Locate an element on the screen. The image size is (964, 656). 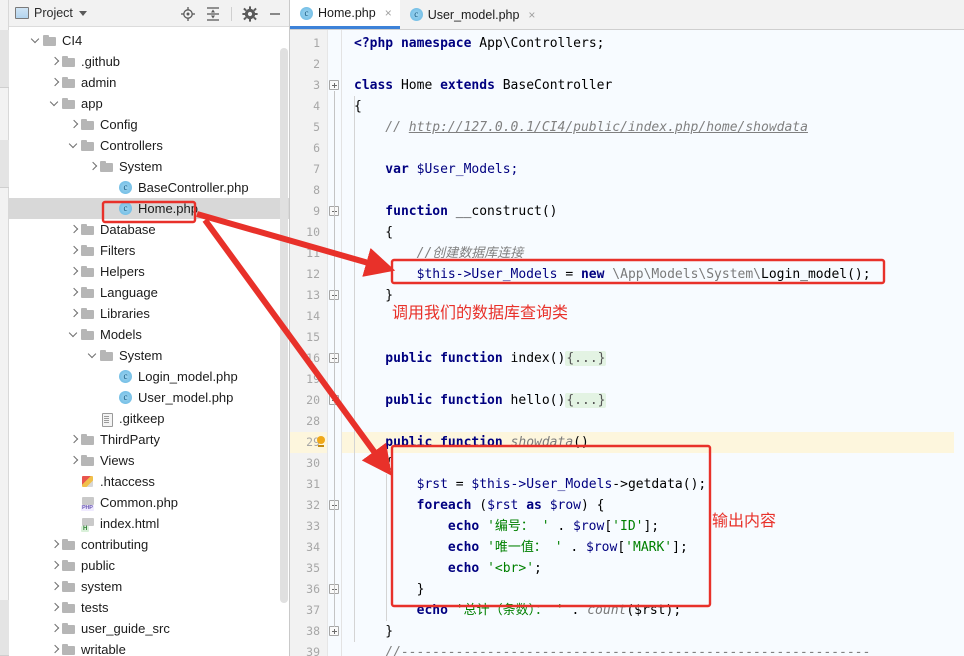
tree-item-helpers: Helpers is located at coordinates (149, 271).